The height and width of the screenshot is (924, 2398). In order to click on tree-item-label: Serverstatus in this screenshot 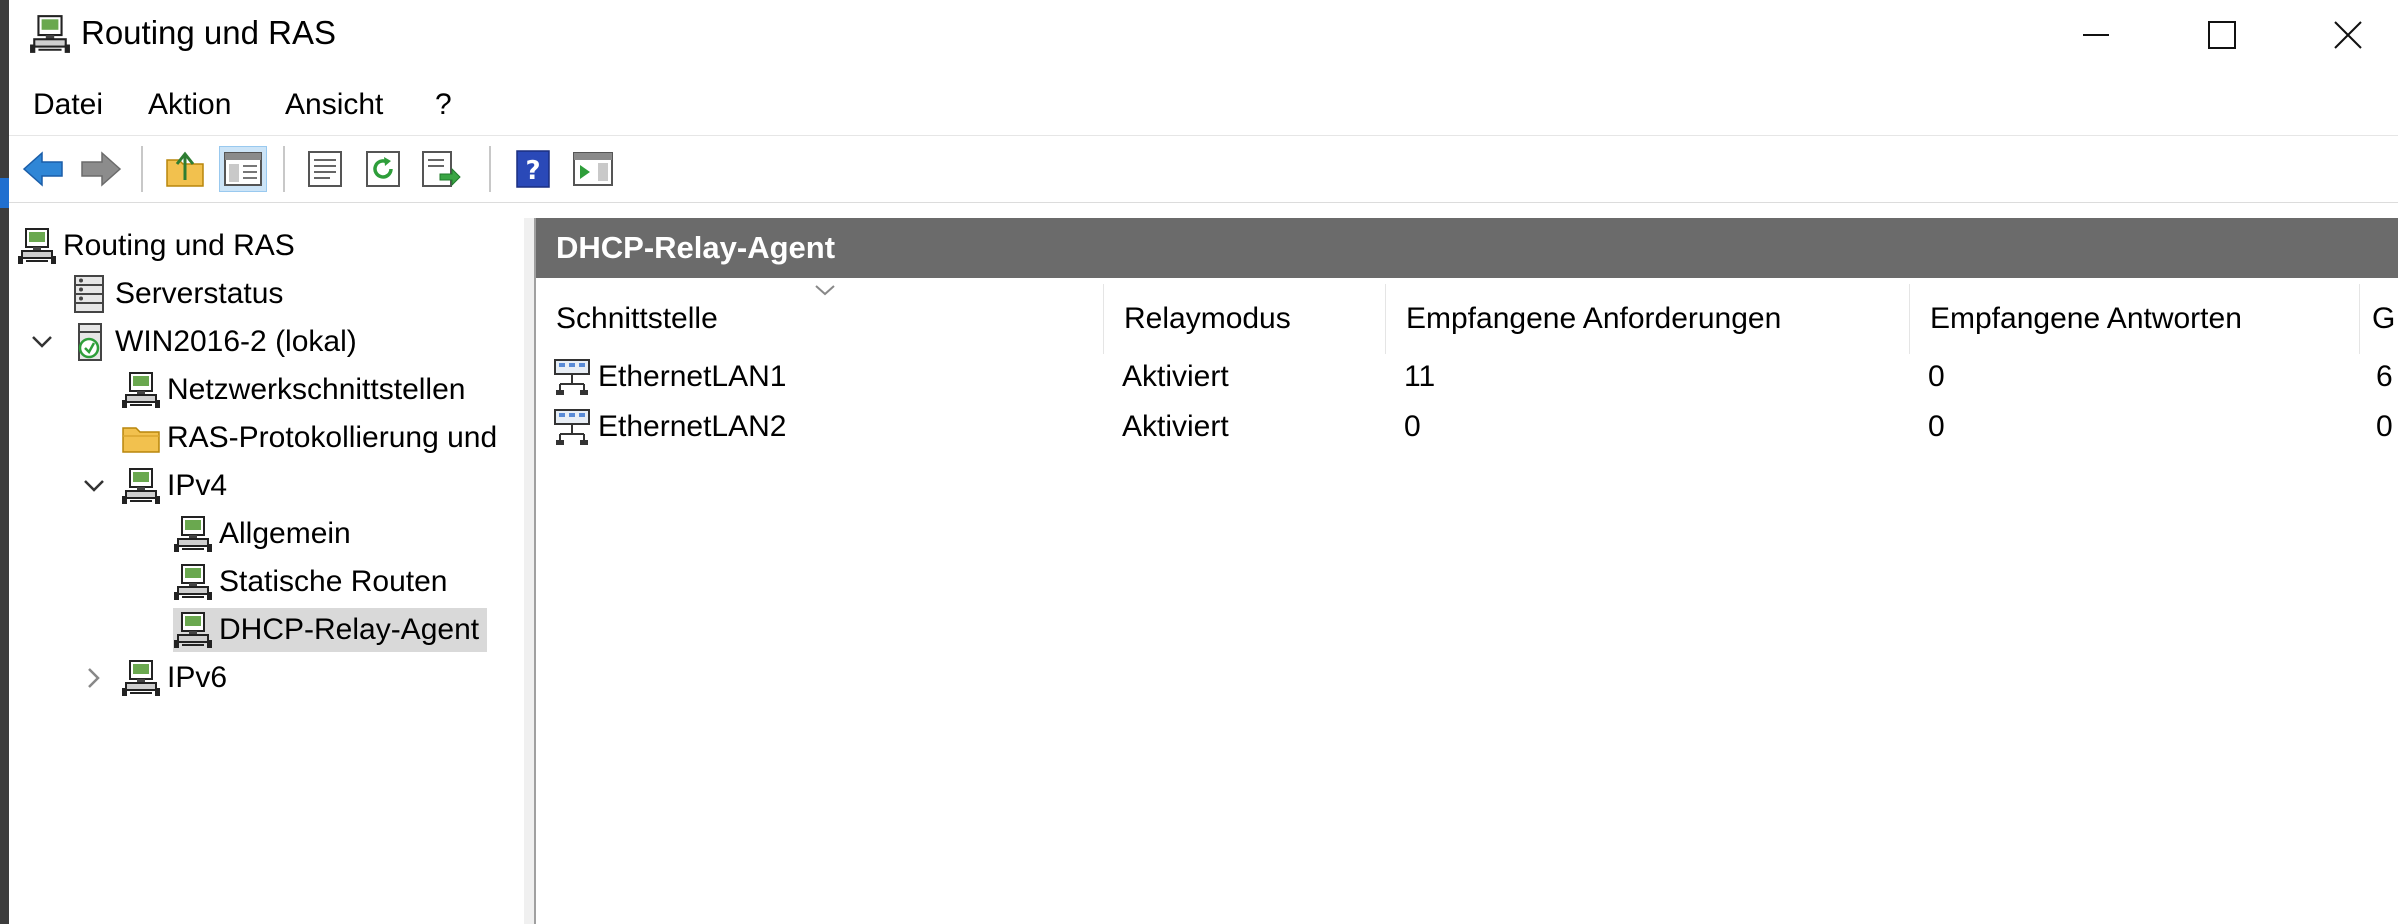, I will do `click(199, 293)`.